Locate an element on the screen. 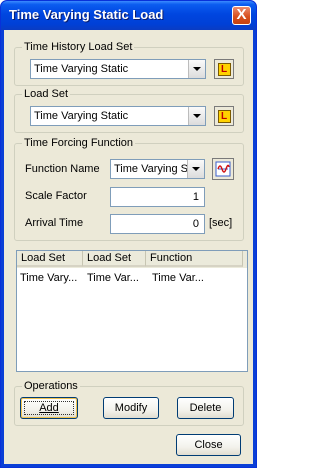  window-title: Time Varying Static Load is located at coordinates (86, 14).